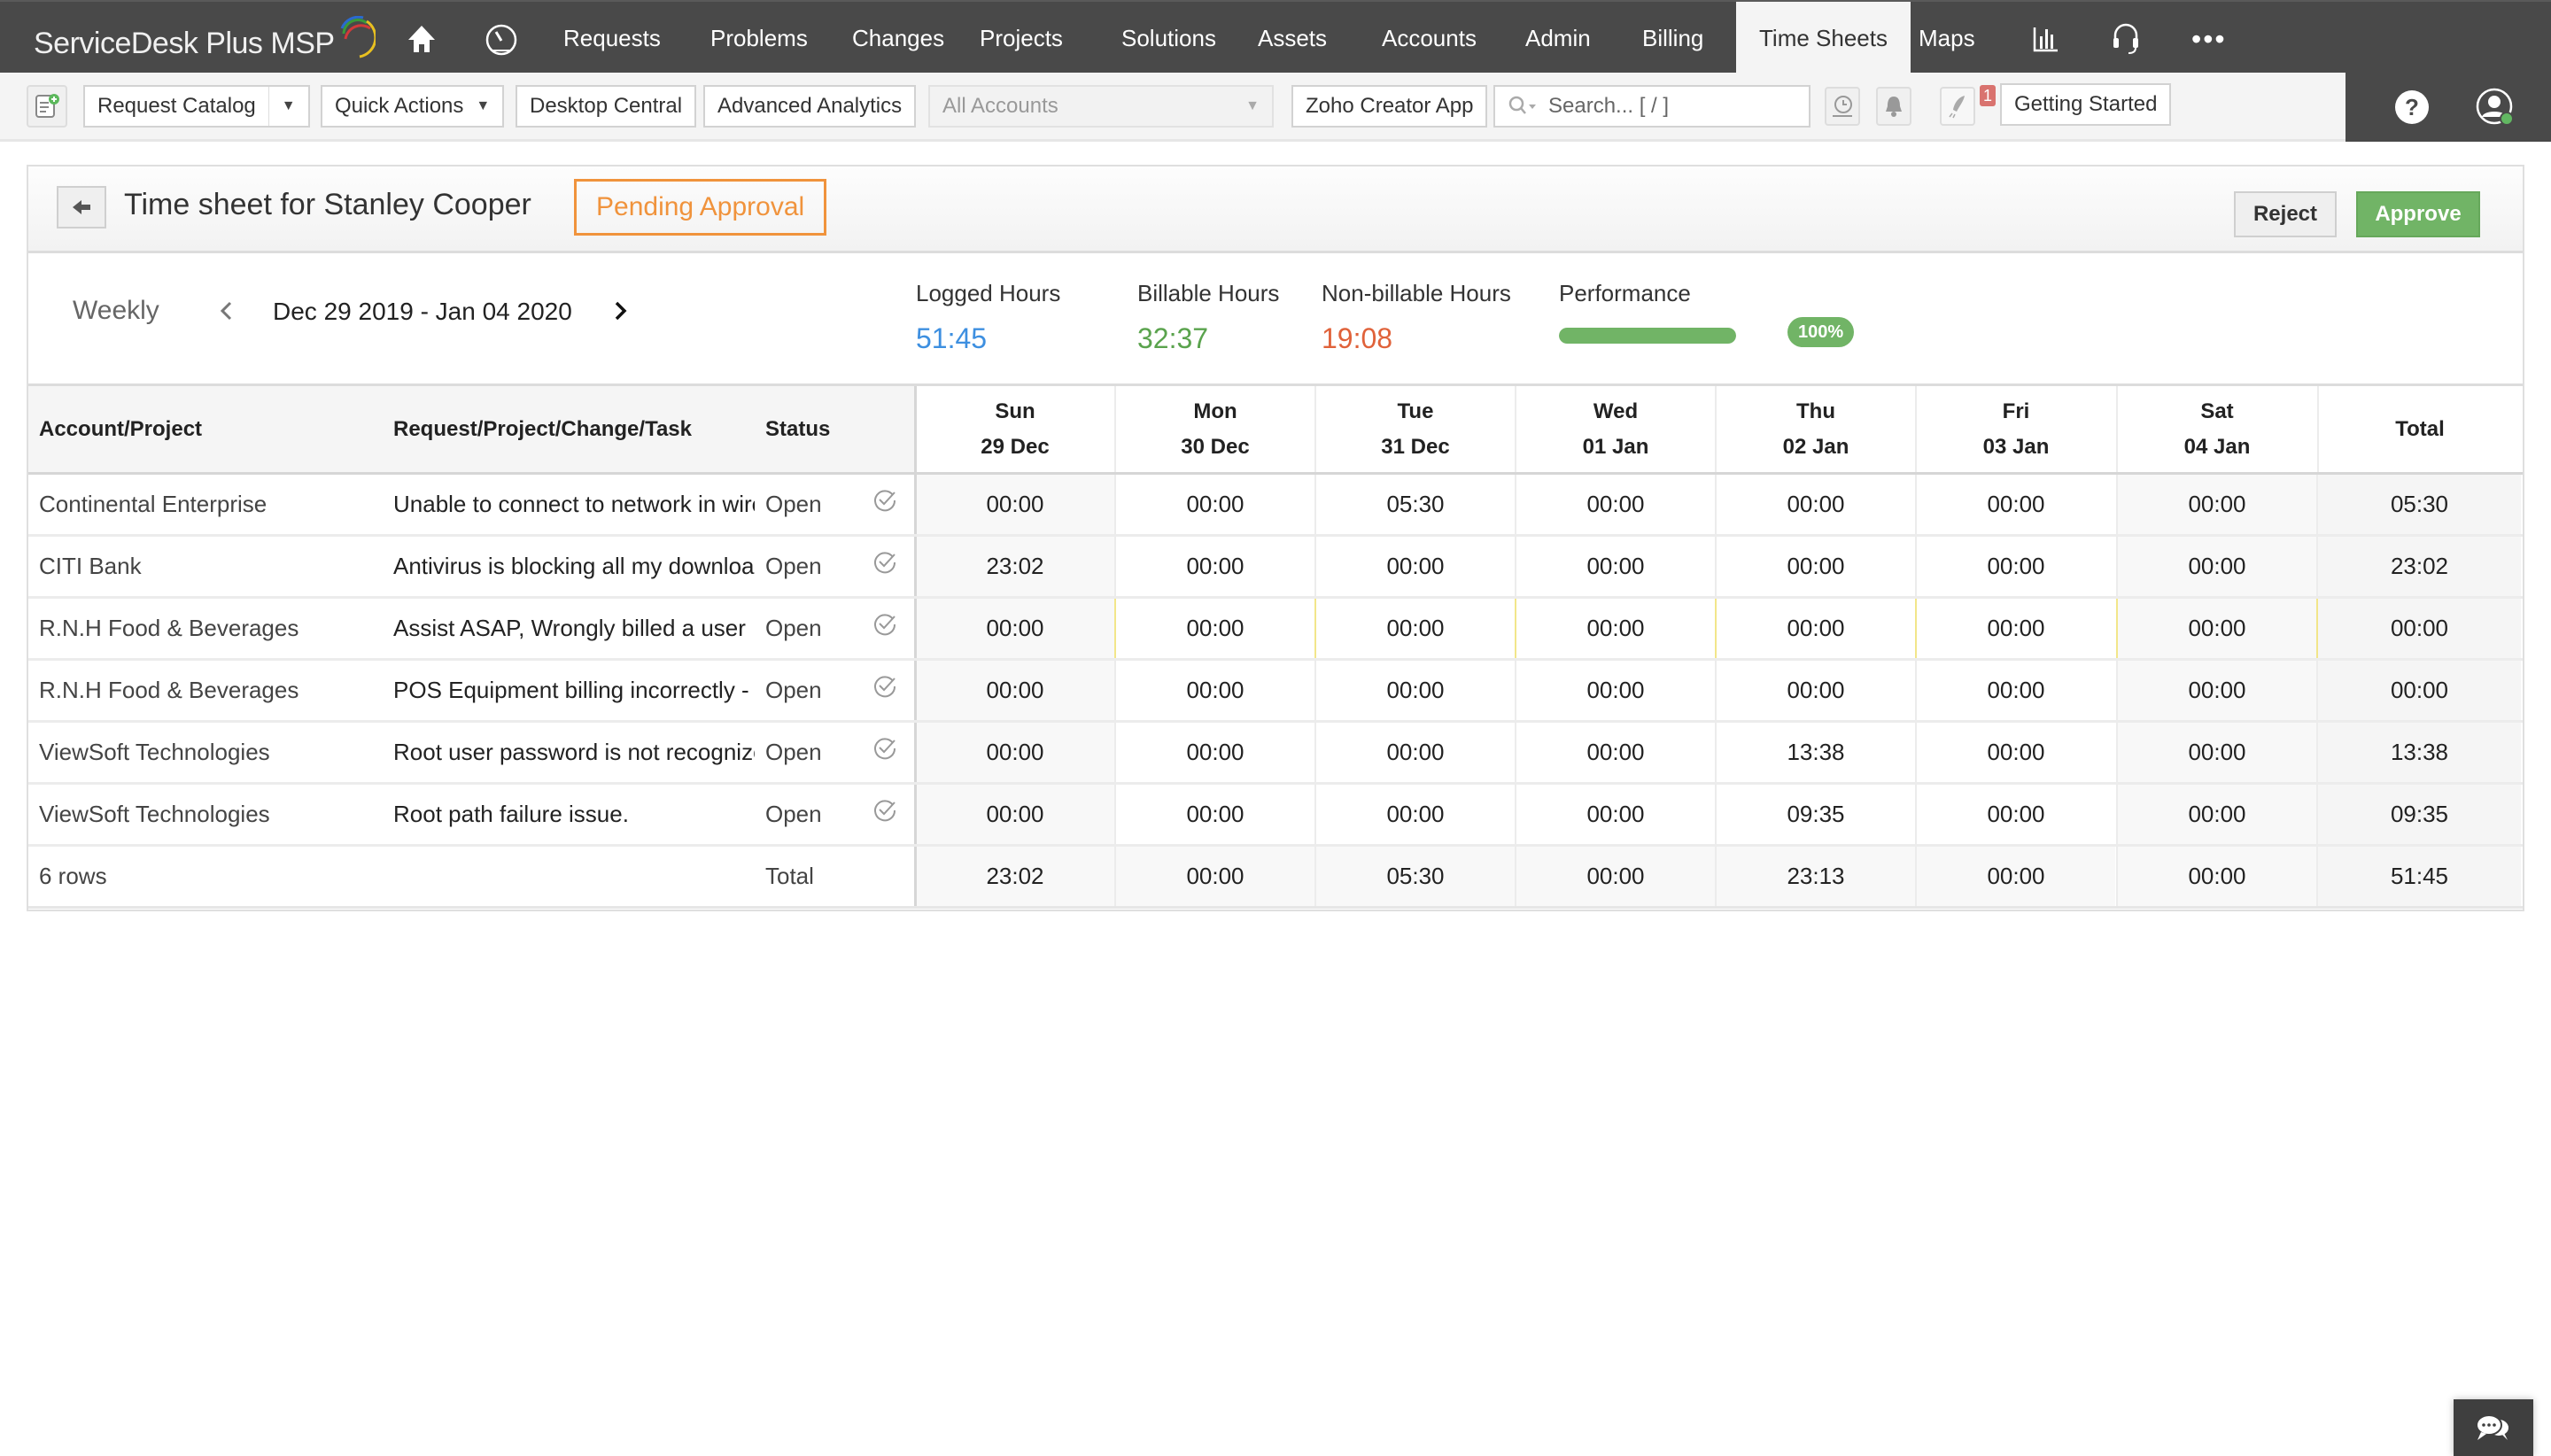  What do you see at coordinates (793, 814) in the screenshot?
I see `status-cell: Open` at bounding box center [793, 814].